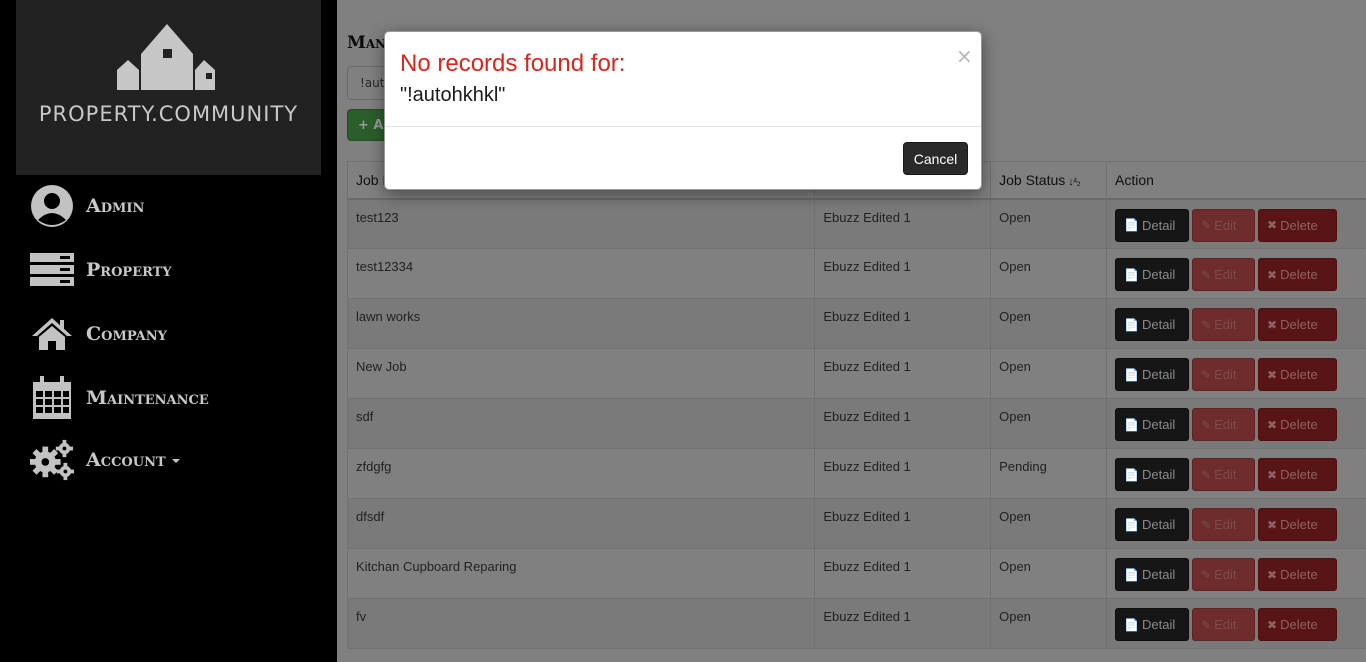 This screenshot has height=662, width=1366. What do you see at coordinates (175, 461) in the screenshot?
I see `caret-down-icon` at bounding box center [175, 461].